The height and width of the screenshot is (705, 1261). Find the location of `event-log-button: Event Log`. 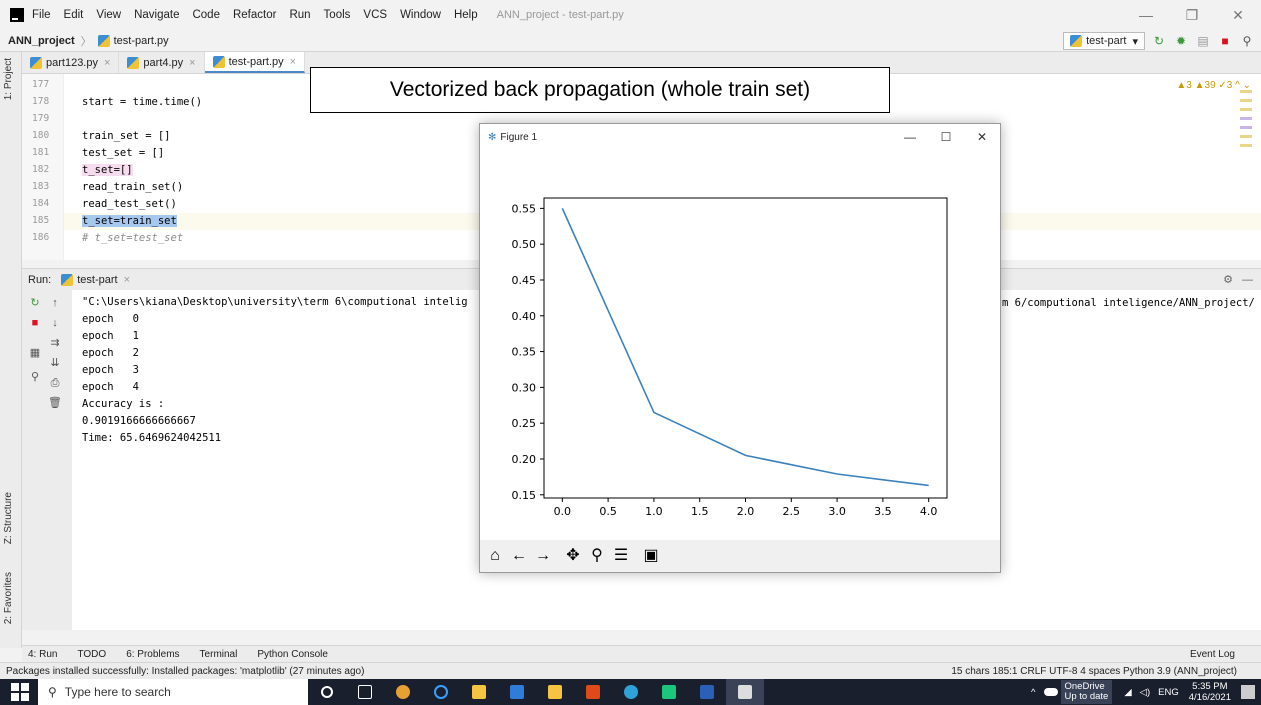

event-log-button: Event Log is located at coordinates (1212, 654).